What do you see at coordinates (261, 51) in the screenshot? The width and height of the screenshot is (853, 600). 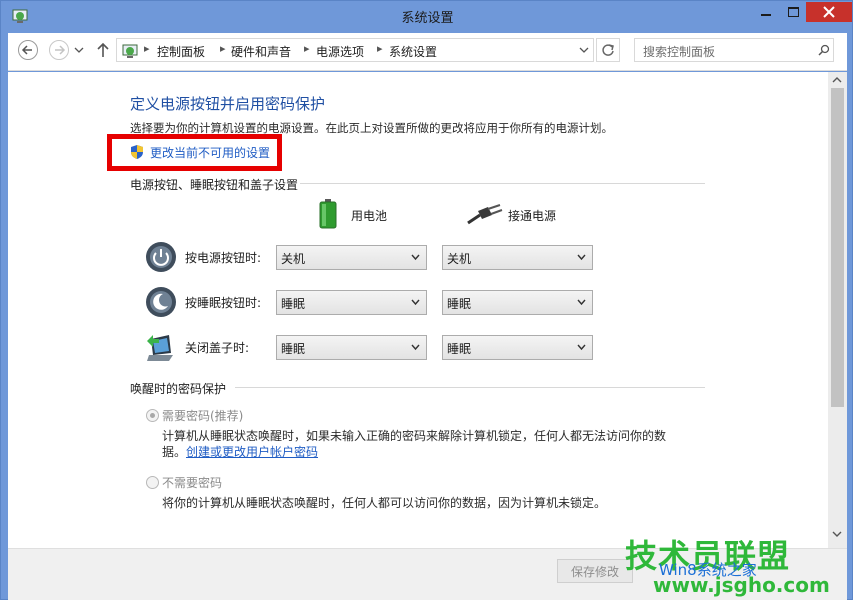 I see `breadcrumb-hardware-sound: 硬件和声音` at bounding box center [261, 51].